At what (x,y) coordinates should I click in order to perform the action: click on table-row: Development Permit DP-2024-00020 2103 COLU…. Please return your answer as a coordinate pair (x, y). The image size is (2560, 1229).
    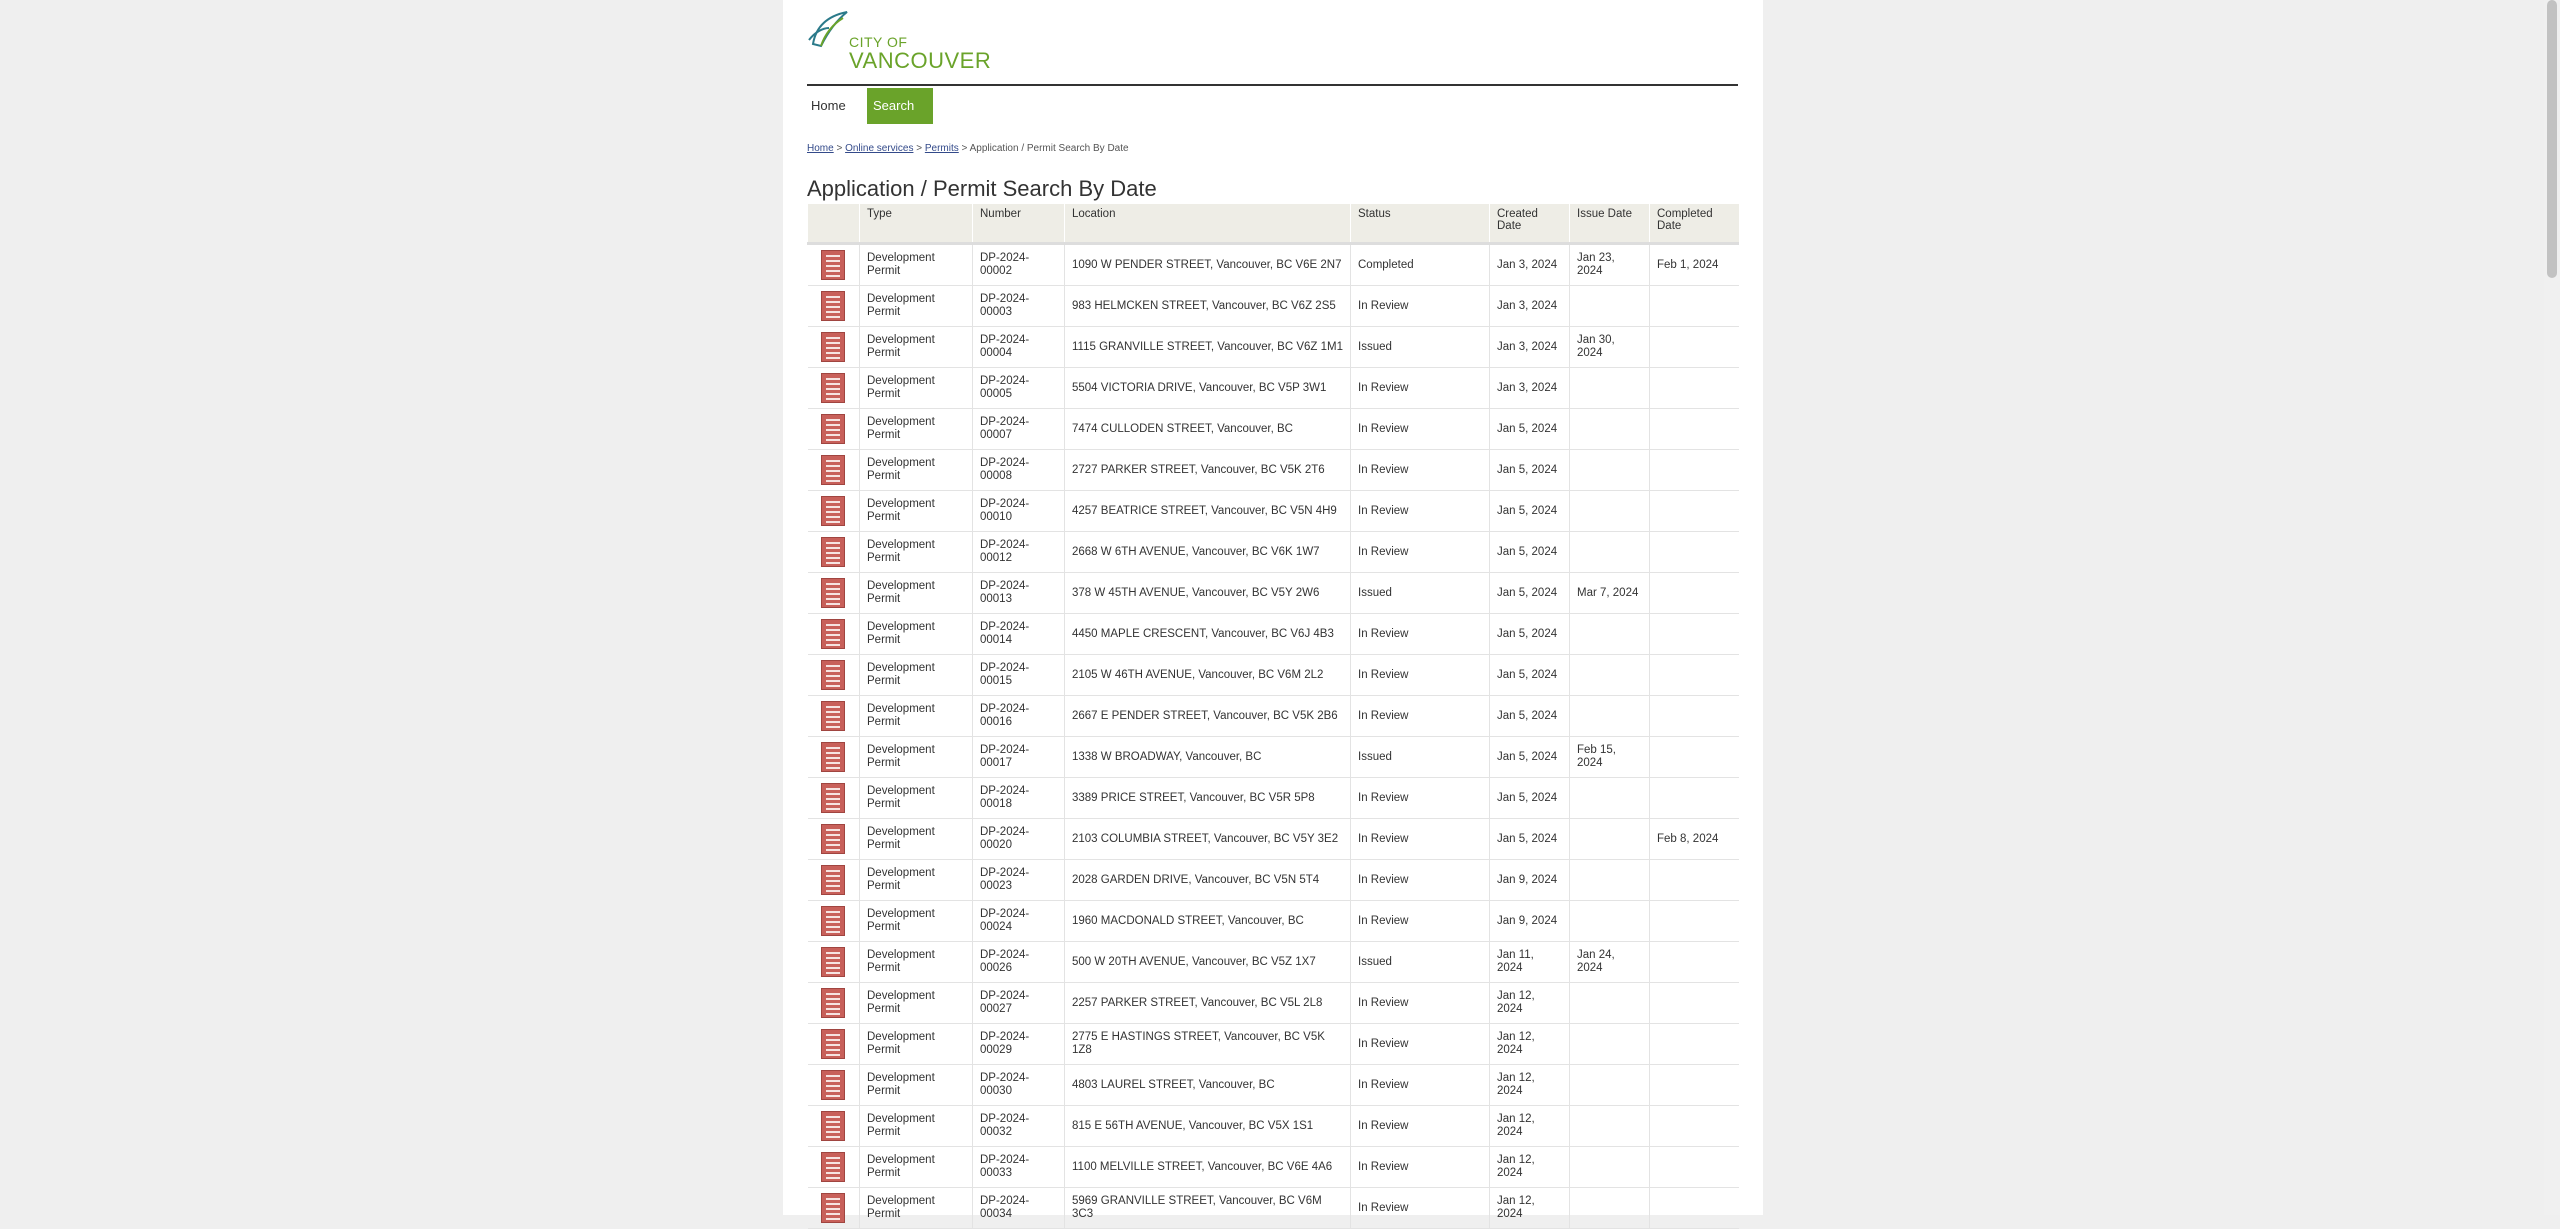
    Looking at the image, I should click on (1273, 839).